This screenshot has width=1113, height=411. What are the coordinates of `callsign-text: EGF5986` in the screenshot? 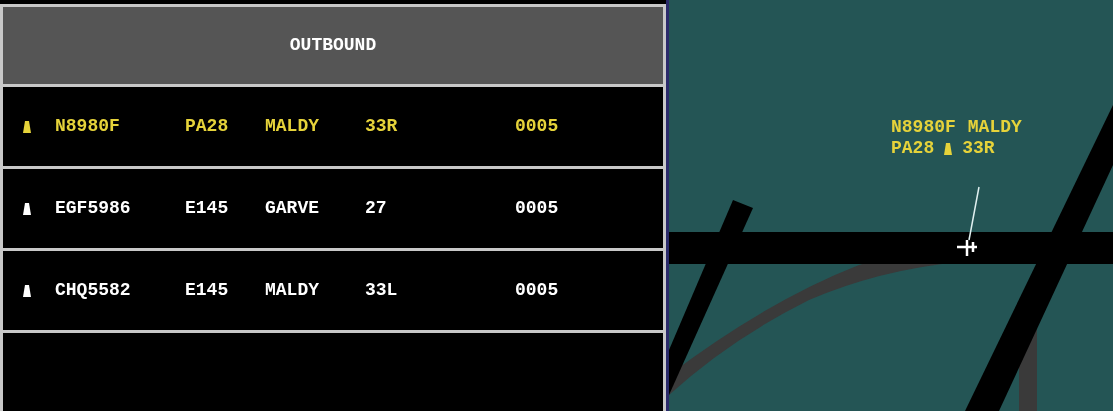 It's located at (93, 208).